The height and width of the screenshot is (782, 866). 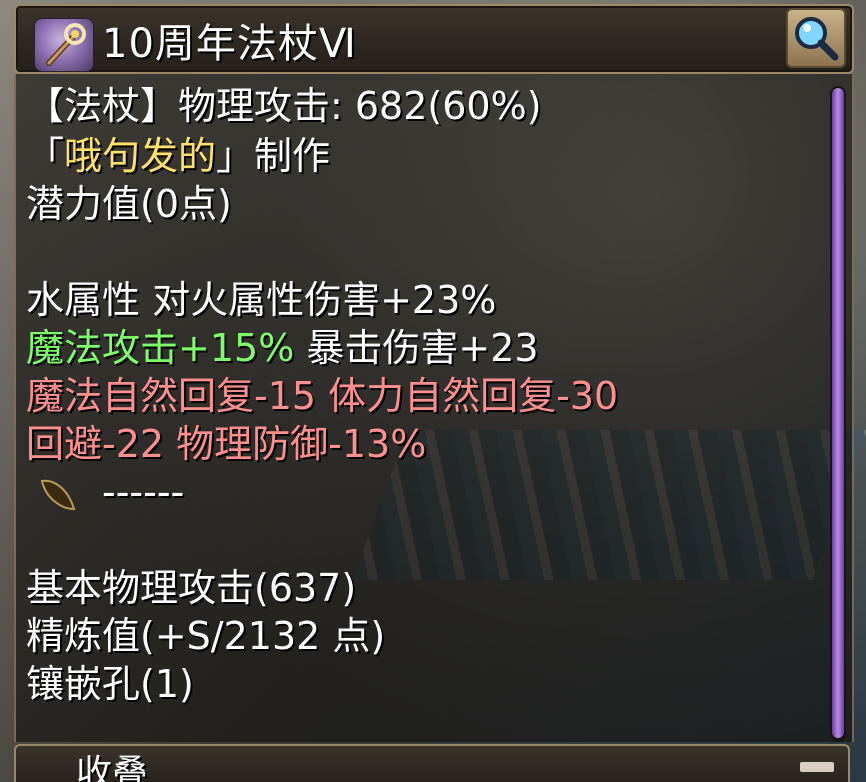 What do you see at coordinates (160, 348) in the screenshot?
I see `magic-attack-bonus: 魔法攻击+15%` at bounding box center [160, 348].